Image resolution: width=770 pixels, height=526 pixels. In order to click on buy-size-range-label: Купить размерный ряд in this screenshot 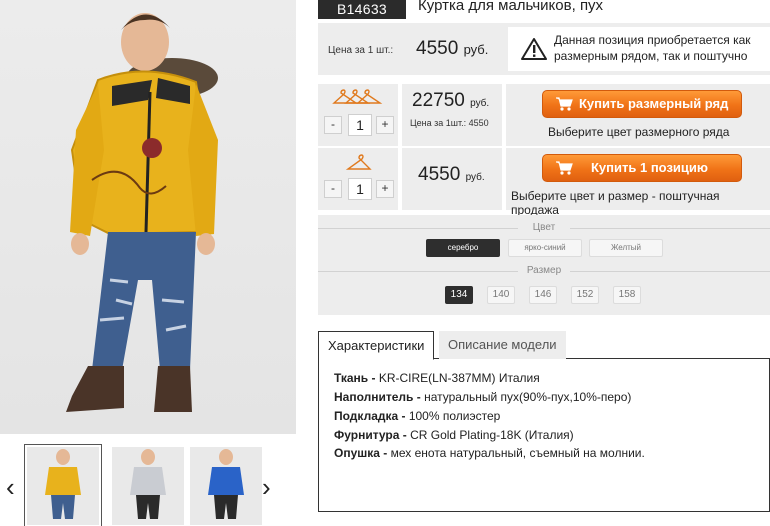, I will do `click(654, 103)`.